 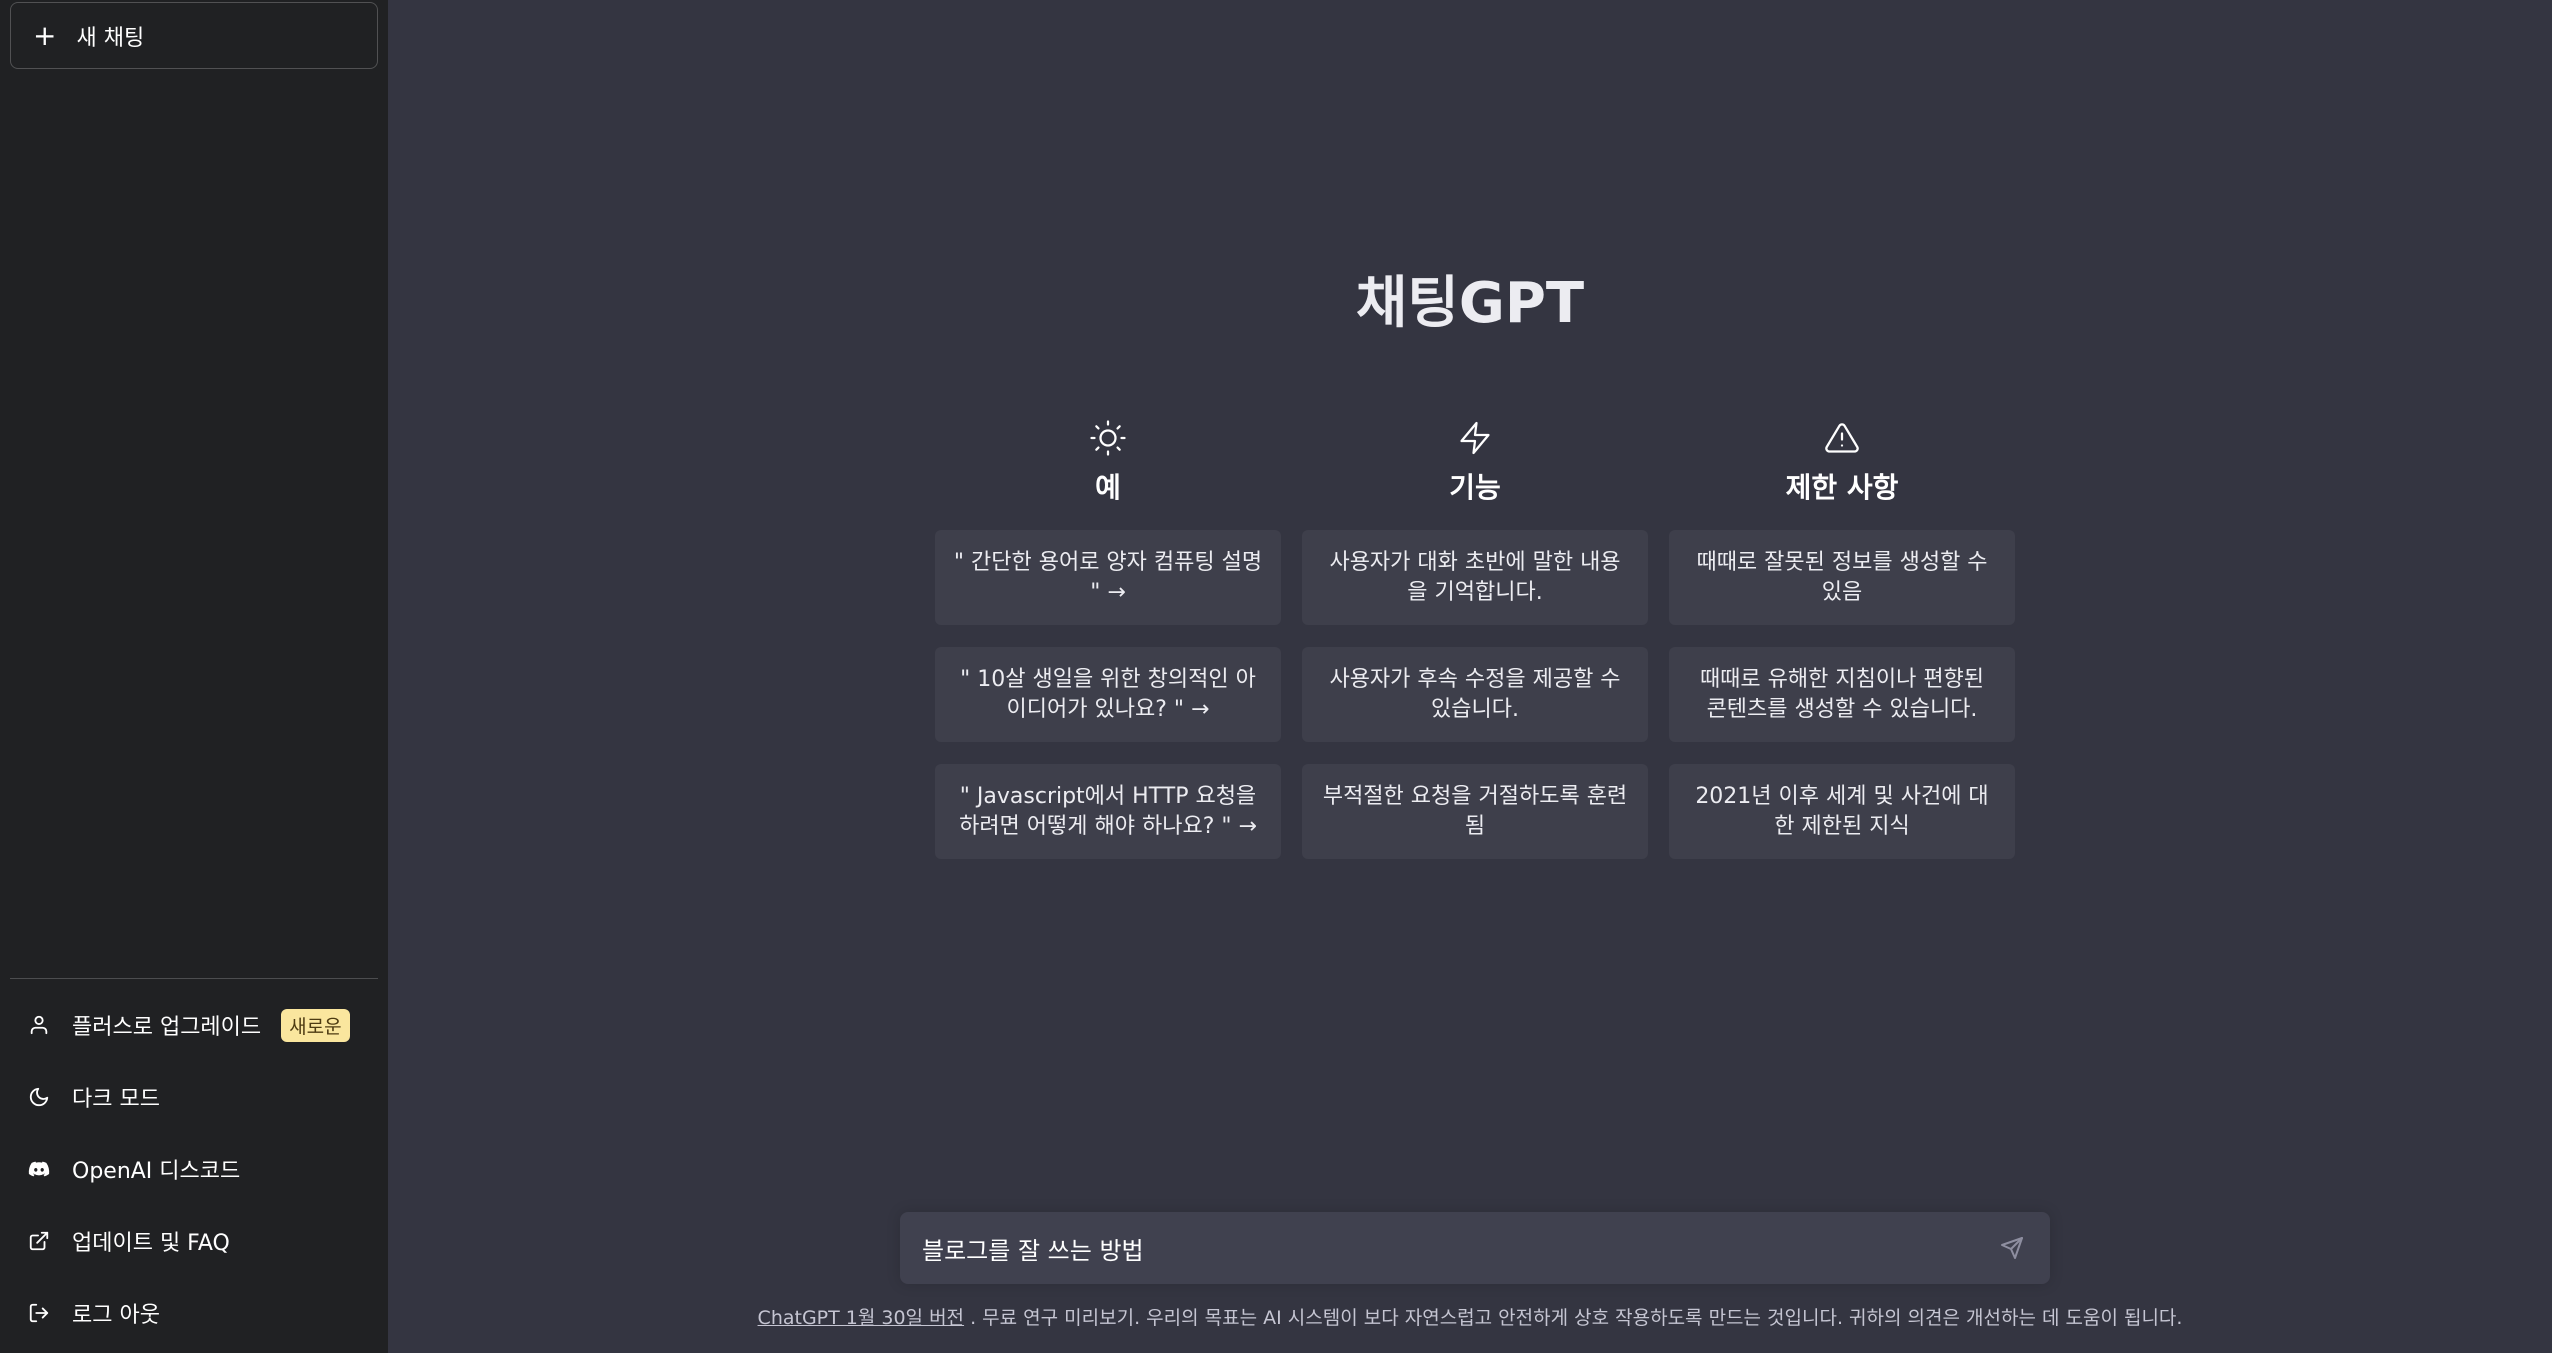 What do you see at coordinates (1842, 811) in the screenshot?
I see `limitation-card: 2021년 이후 세계 및 사건에 대한 제한된 지식` at bounding box center [1842, 811].